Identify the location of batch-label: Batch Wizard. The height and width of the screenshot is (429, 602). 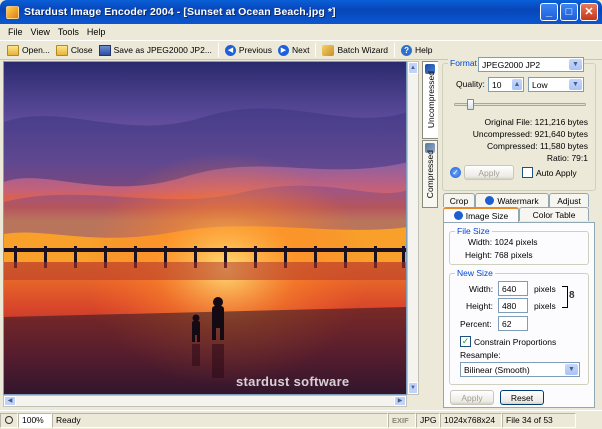
(363, 50).